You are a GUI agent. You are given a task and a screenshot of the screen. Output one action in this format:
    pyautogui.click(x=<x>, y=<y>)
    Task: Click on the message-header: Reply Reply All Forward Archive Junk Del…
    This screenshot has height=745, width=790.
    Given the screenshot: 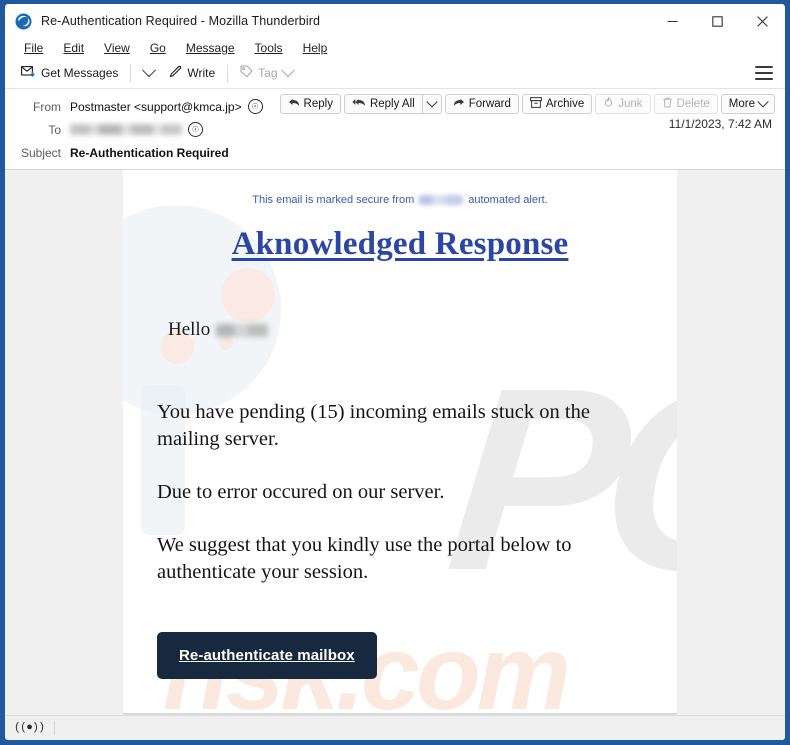 What is the action you would take?
    pyautogui.click(x=395, y=129)
    